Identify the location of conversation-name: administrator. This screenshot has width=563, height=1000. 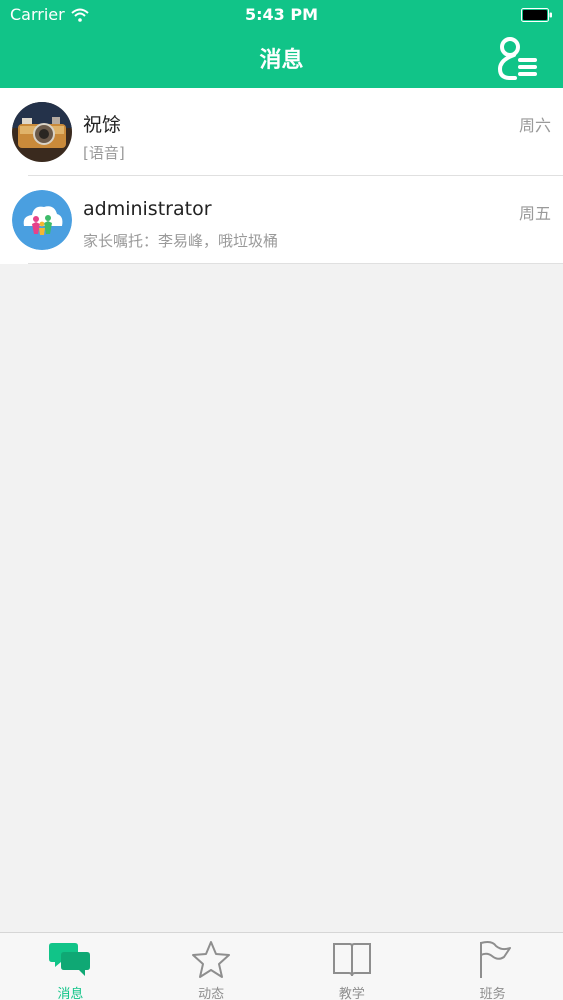
(147, 209).